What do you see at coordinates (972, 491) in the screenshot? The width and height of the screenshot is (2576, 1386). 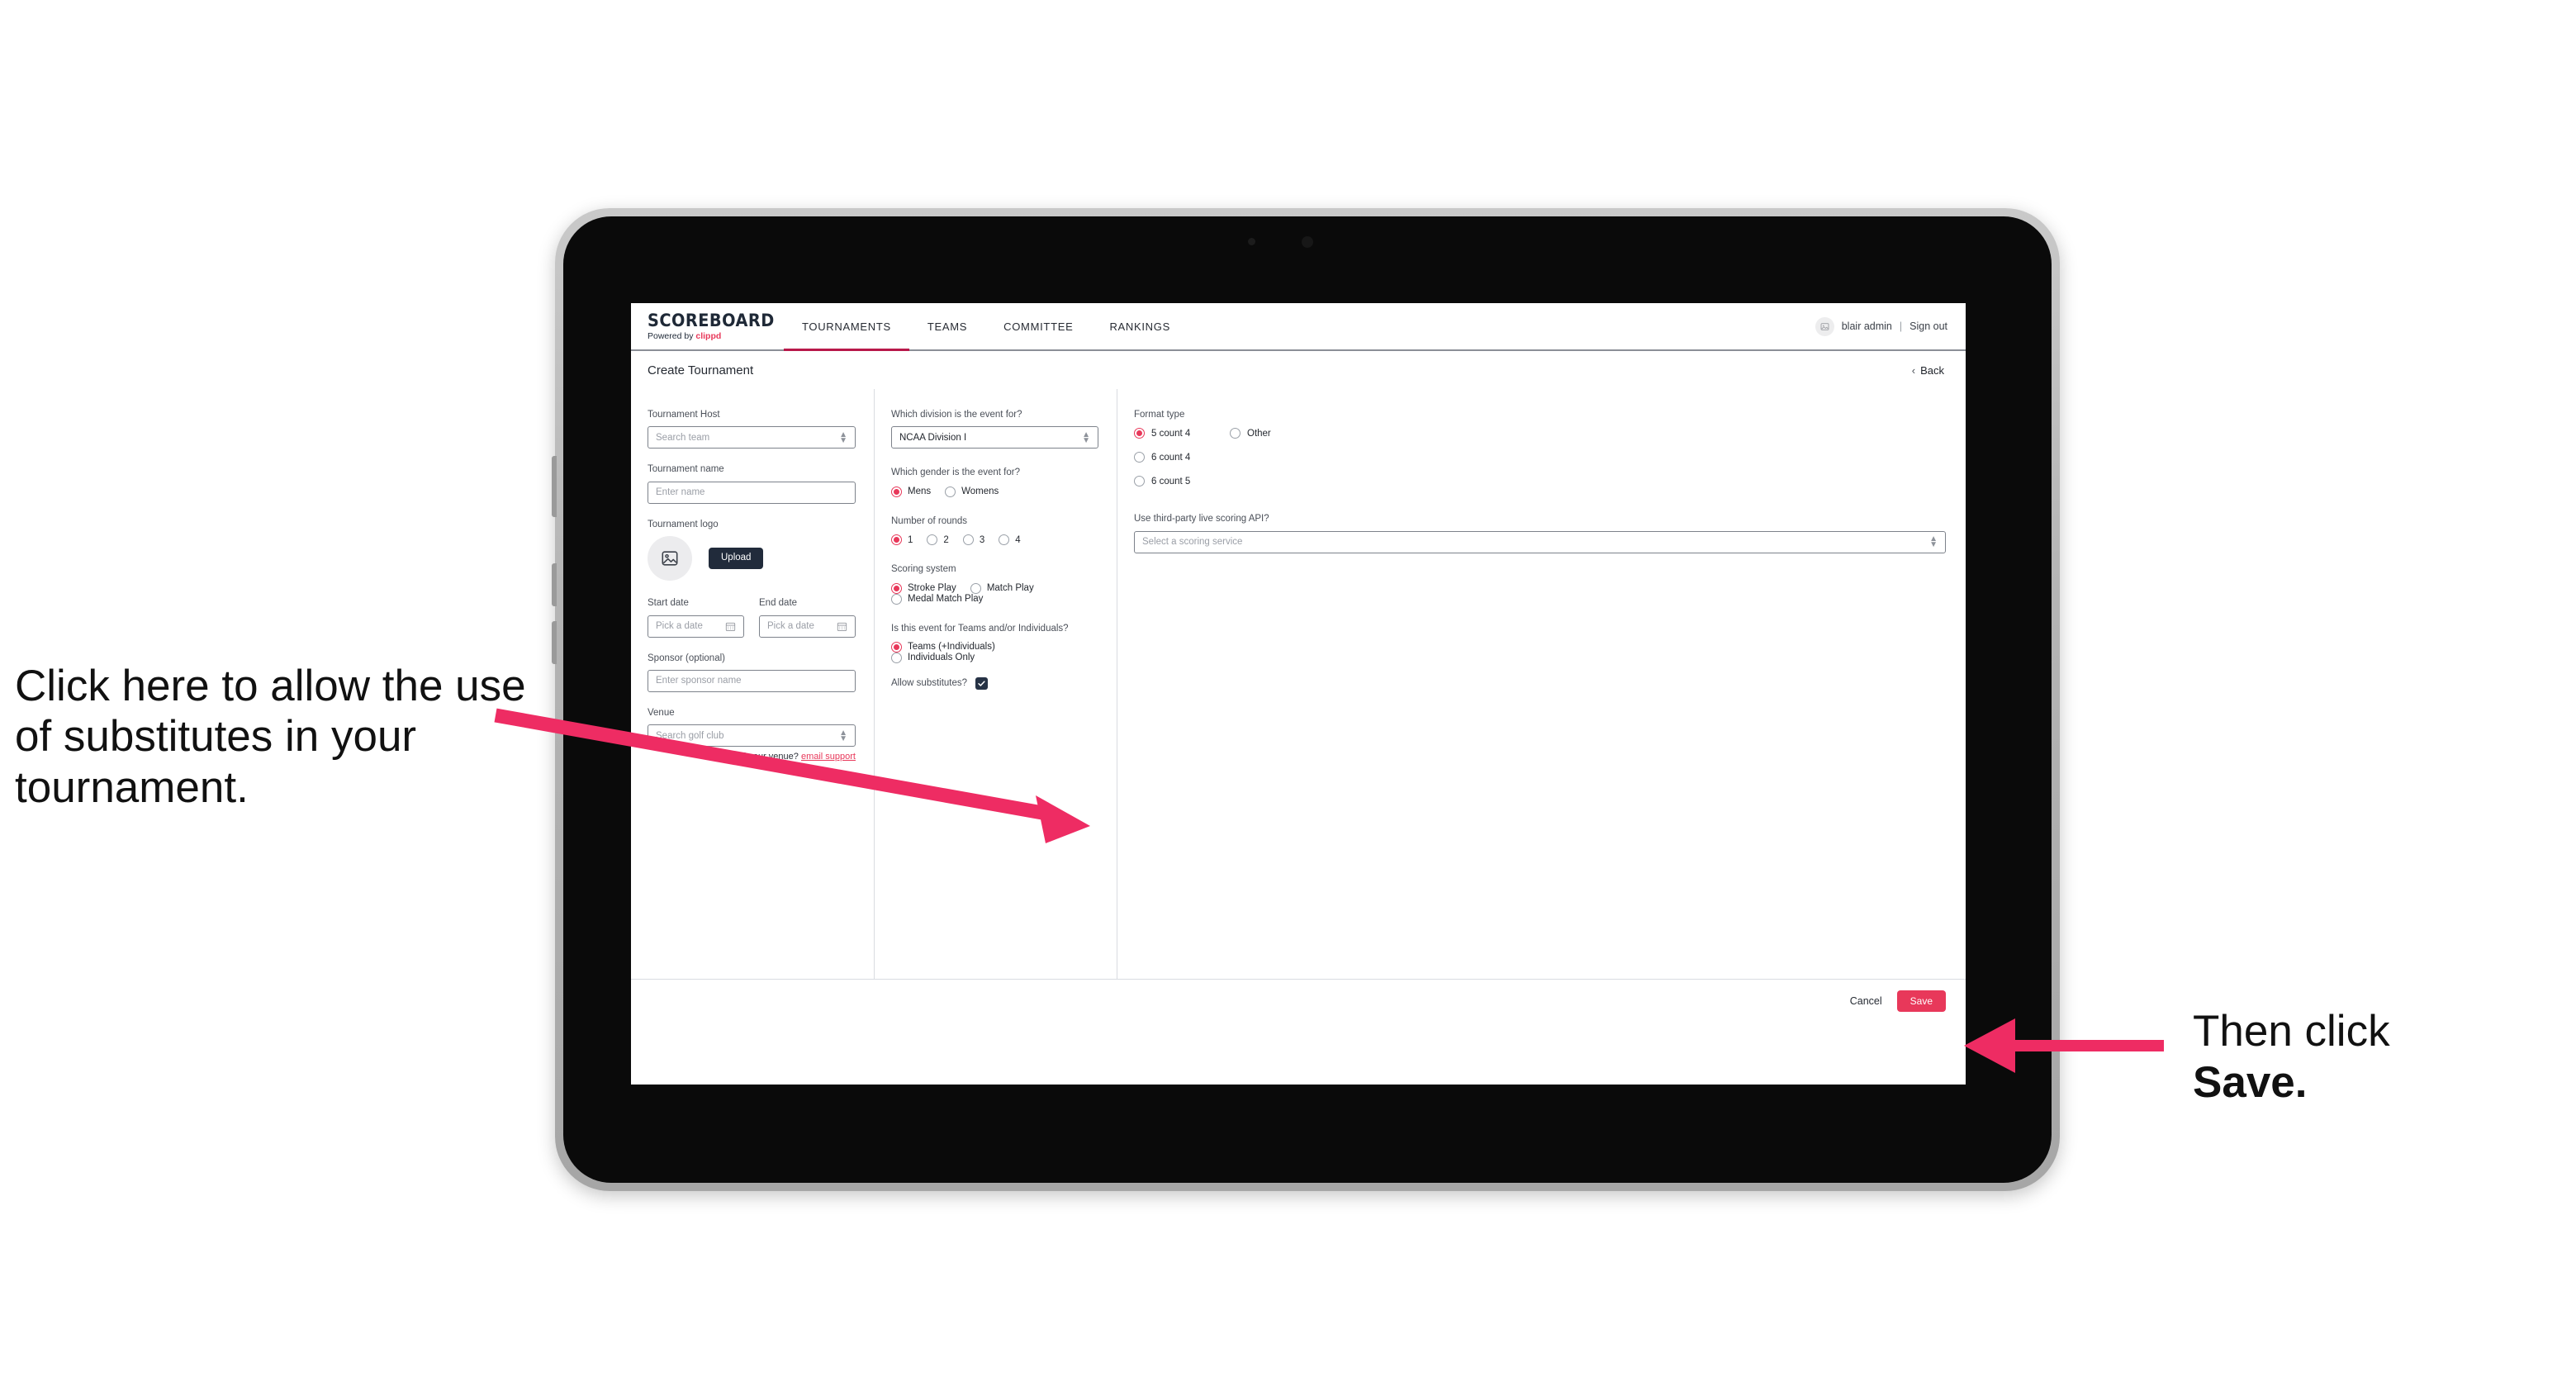 I see `radio-gender-womens: Womens` at bounding box center [972, 491].